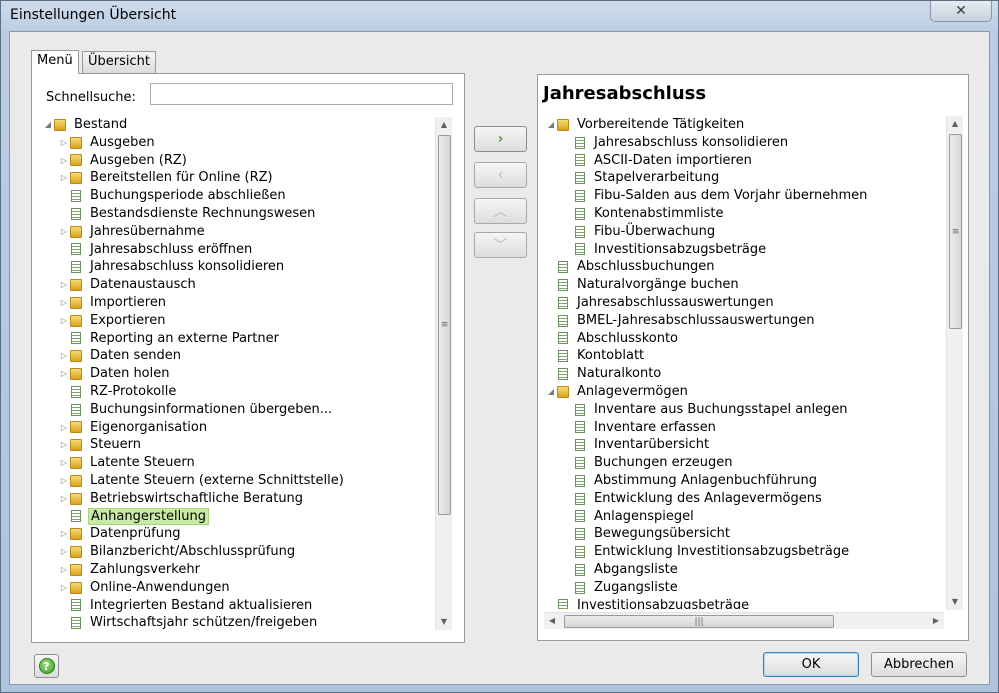  I want to click on tree-leaf-item: Reporting an externe Partner, so click(244, 339).